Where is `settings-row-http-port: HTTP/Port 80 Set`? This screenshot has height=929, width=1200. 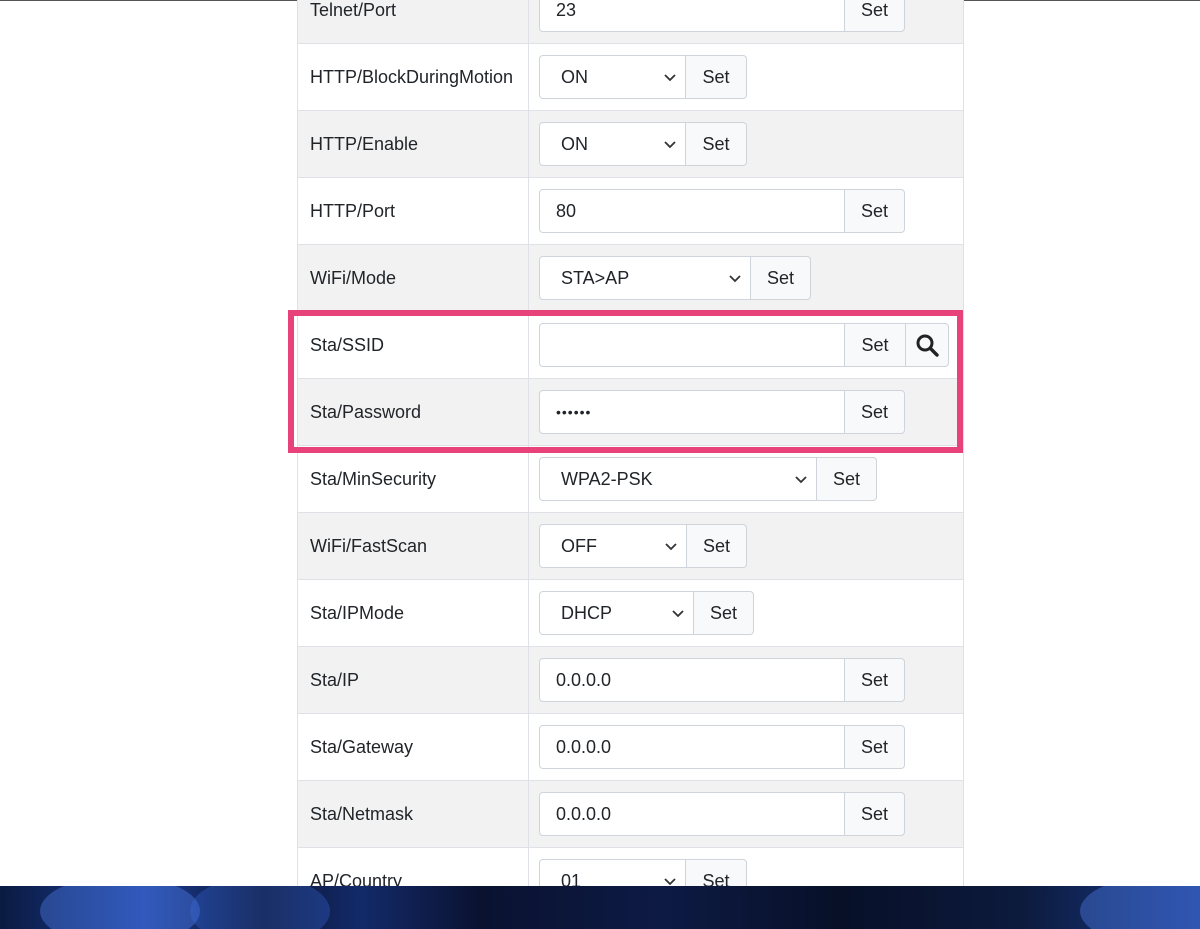 settings-row-http-port: HTTP/Port 80 Set is located at coordinates (630, 211).